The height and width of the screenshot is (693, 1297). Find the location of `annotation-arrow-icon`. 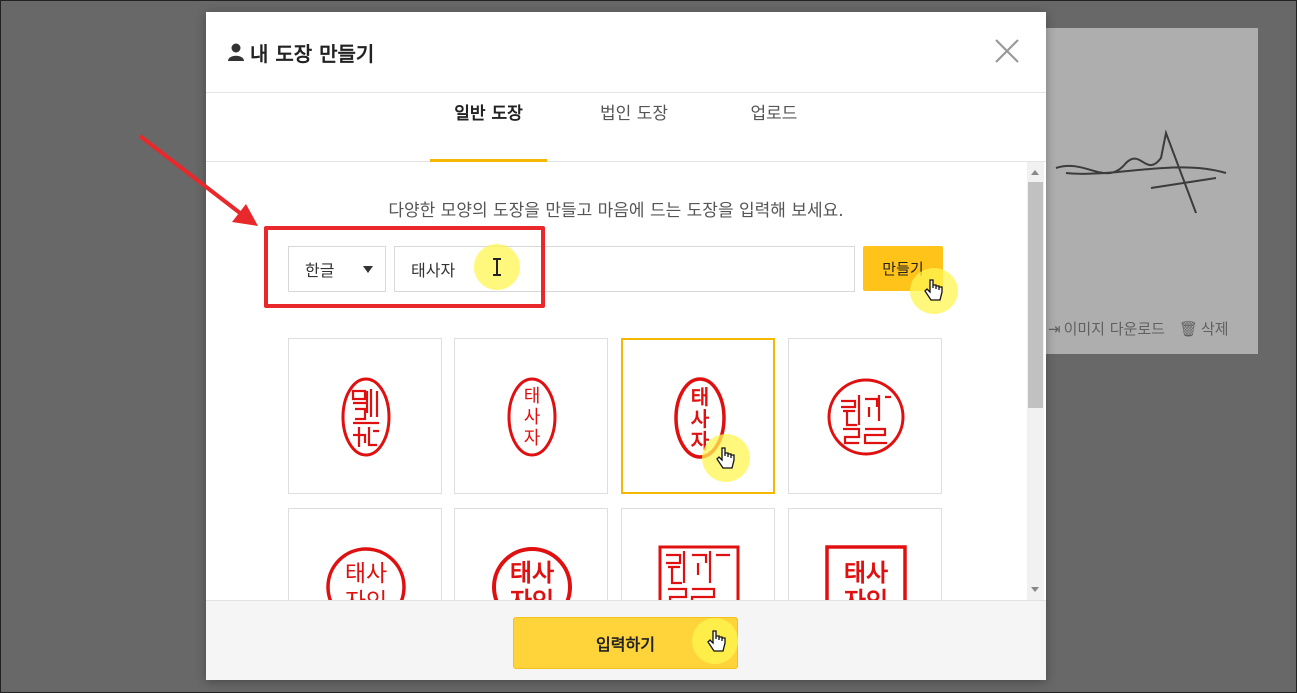

annotation-arrow-icon is located at coordinates (198, 180).